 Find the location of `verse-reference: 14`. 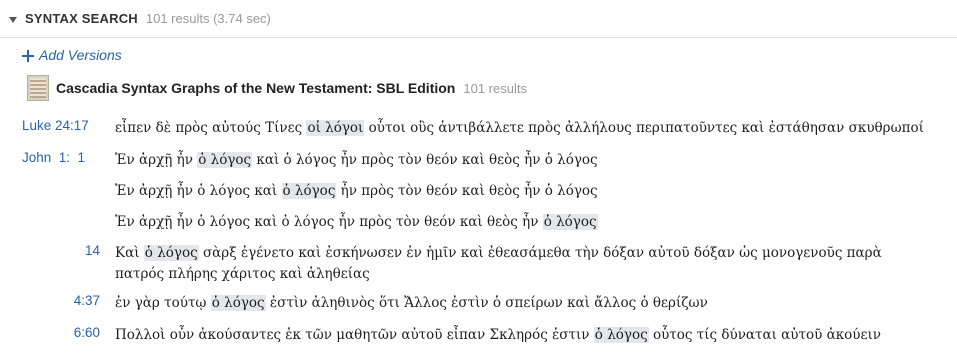

verse-reference: 14 is located at coordinates (92, 250).